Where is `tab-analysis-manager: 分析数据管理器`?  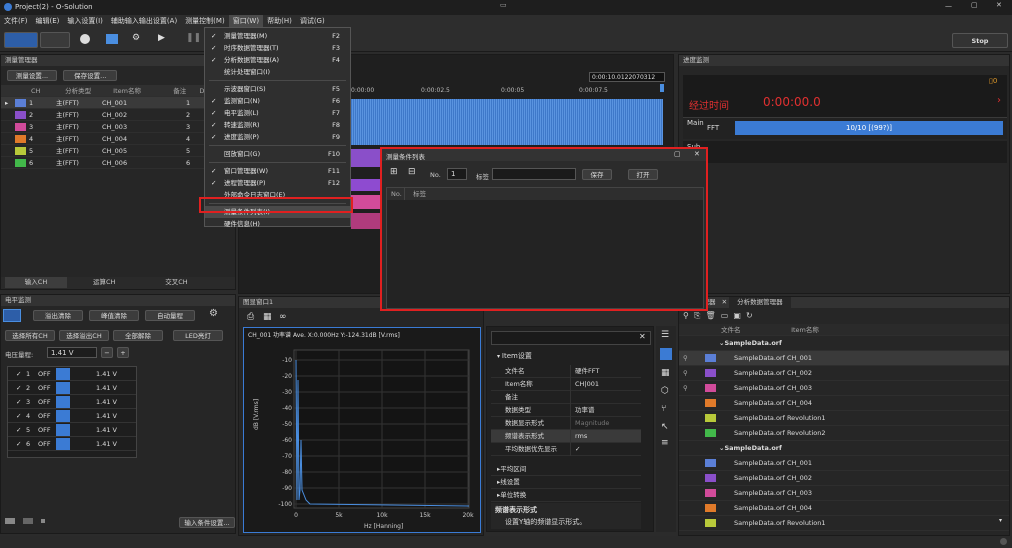 tab-analysis-manager: 分析数据管理器 is located at coordinates (760, 302).